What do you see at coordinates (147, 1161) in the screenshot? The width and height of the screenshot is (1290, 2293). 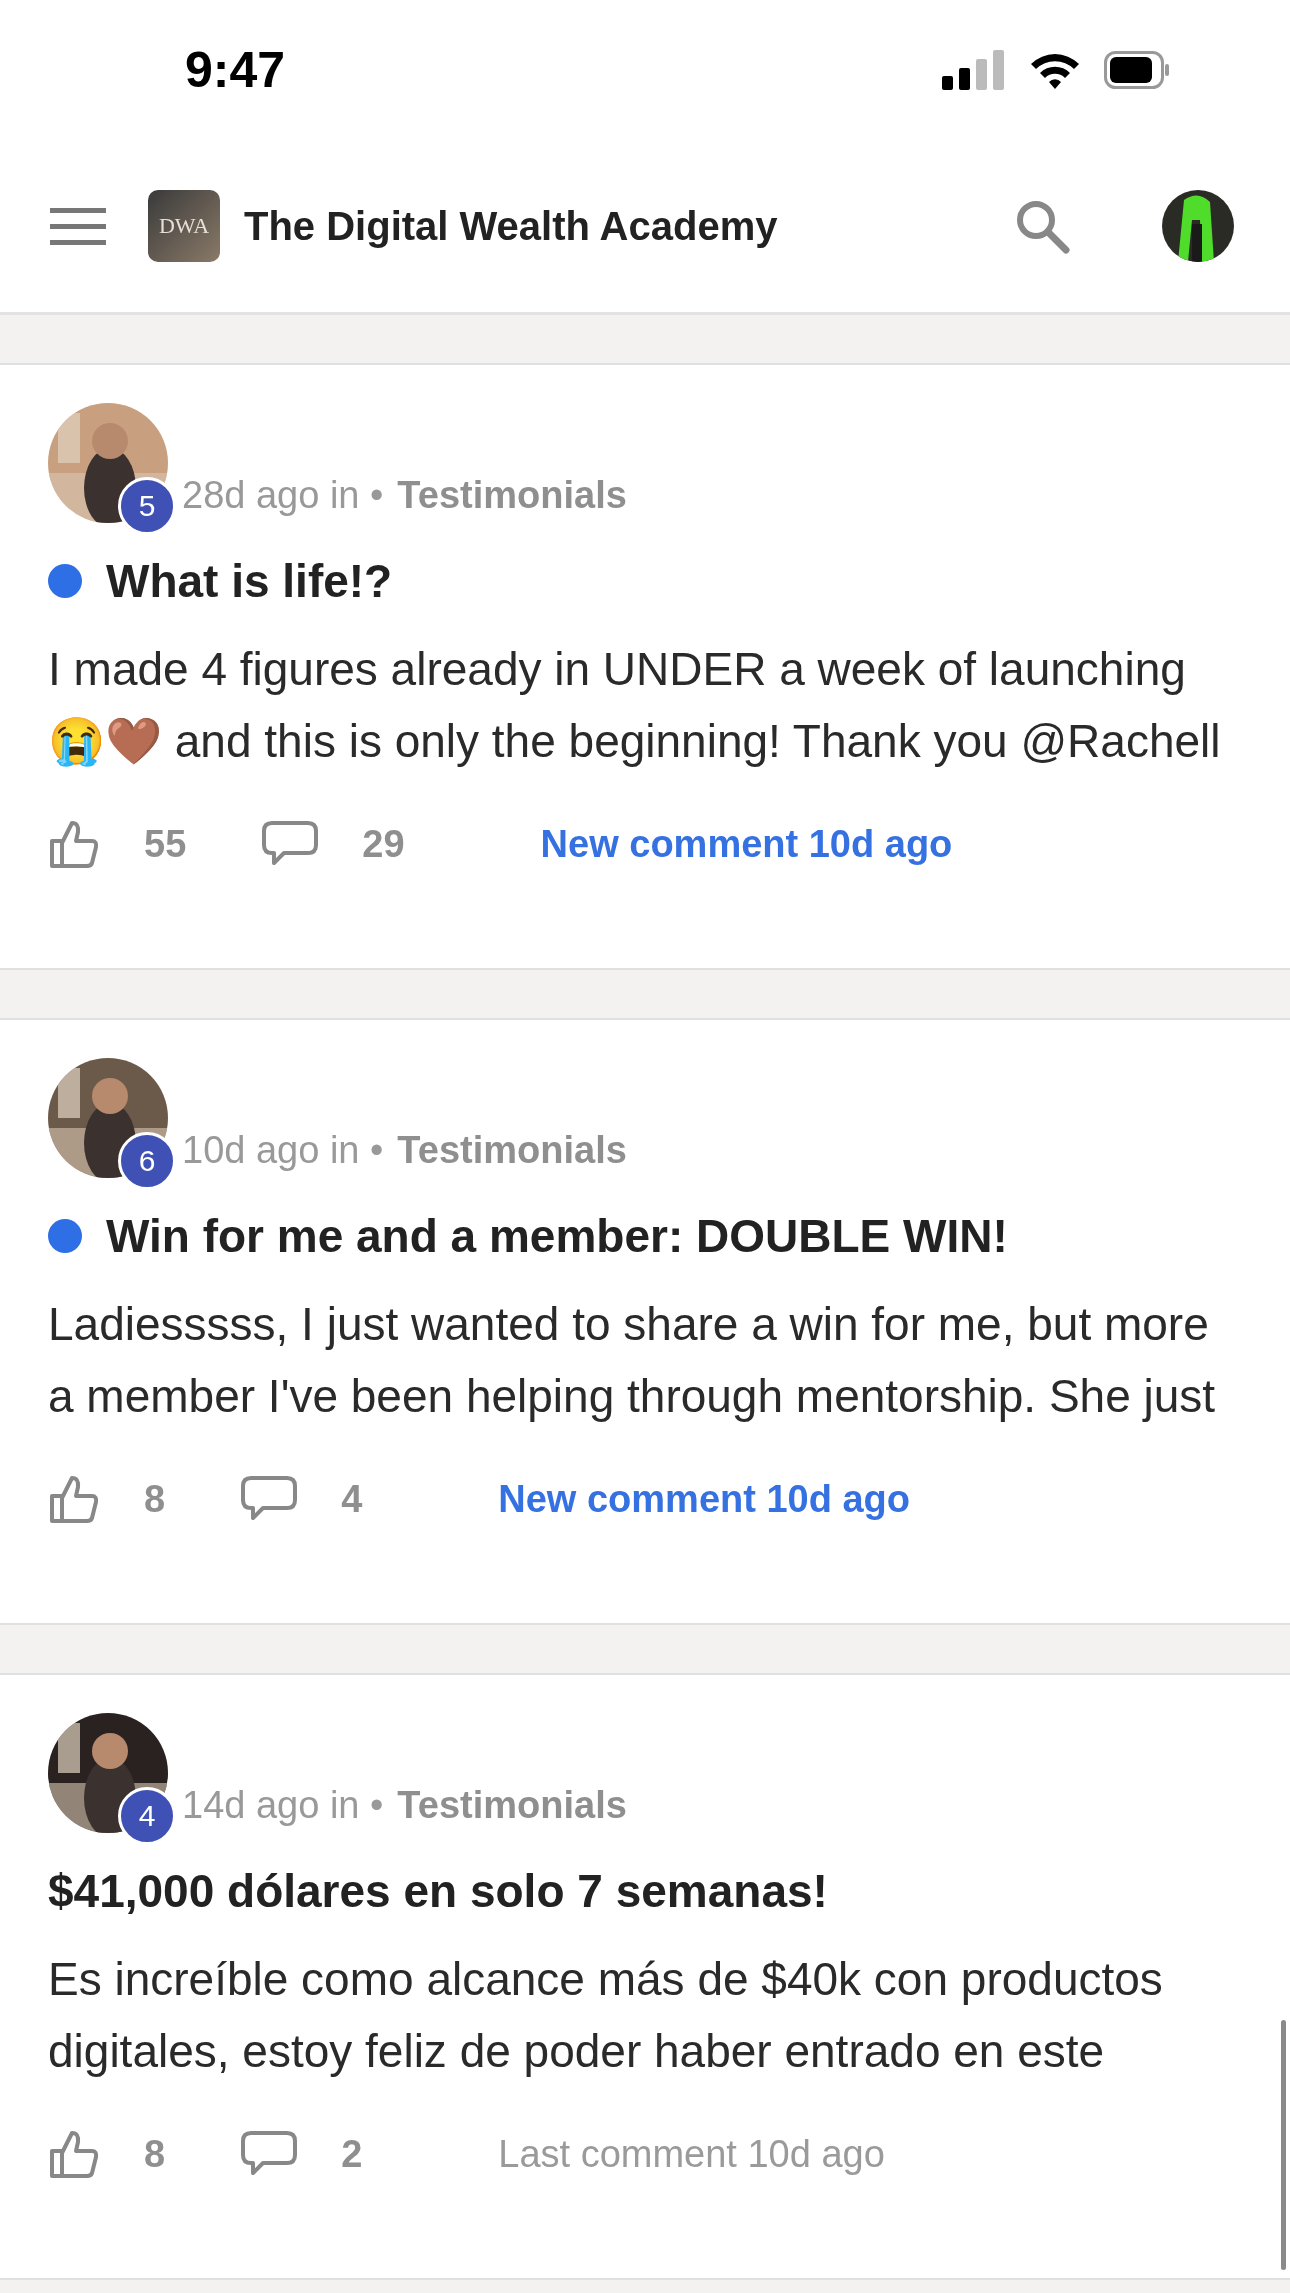 I see `level-badge: 6` at bounding box center [147, 1161].